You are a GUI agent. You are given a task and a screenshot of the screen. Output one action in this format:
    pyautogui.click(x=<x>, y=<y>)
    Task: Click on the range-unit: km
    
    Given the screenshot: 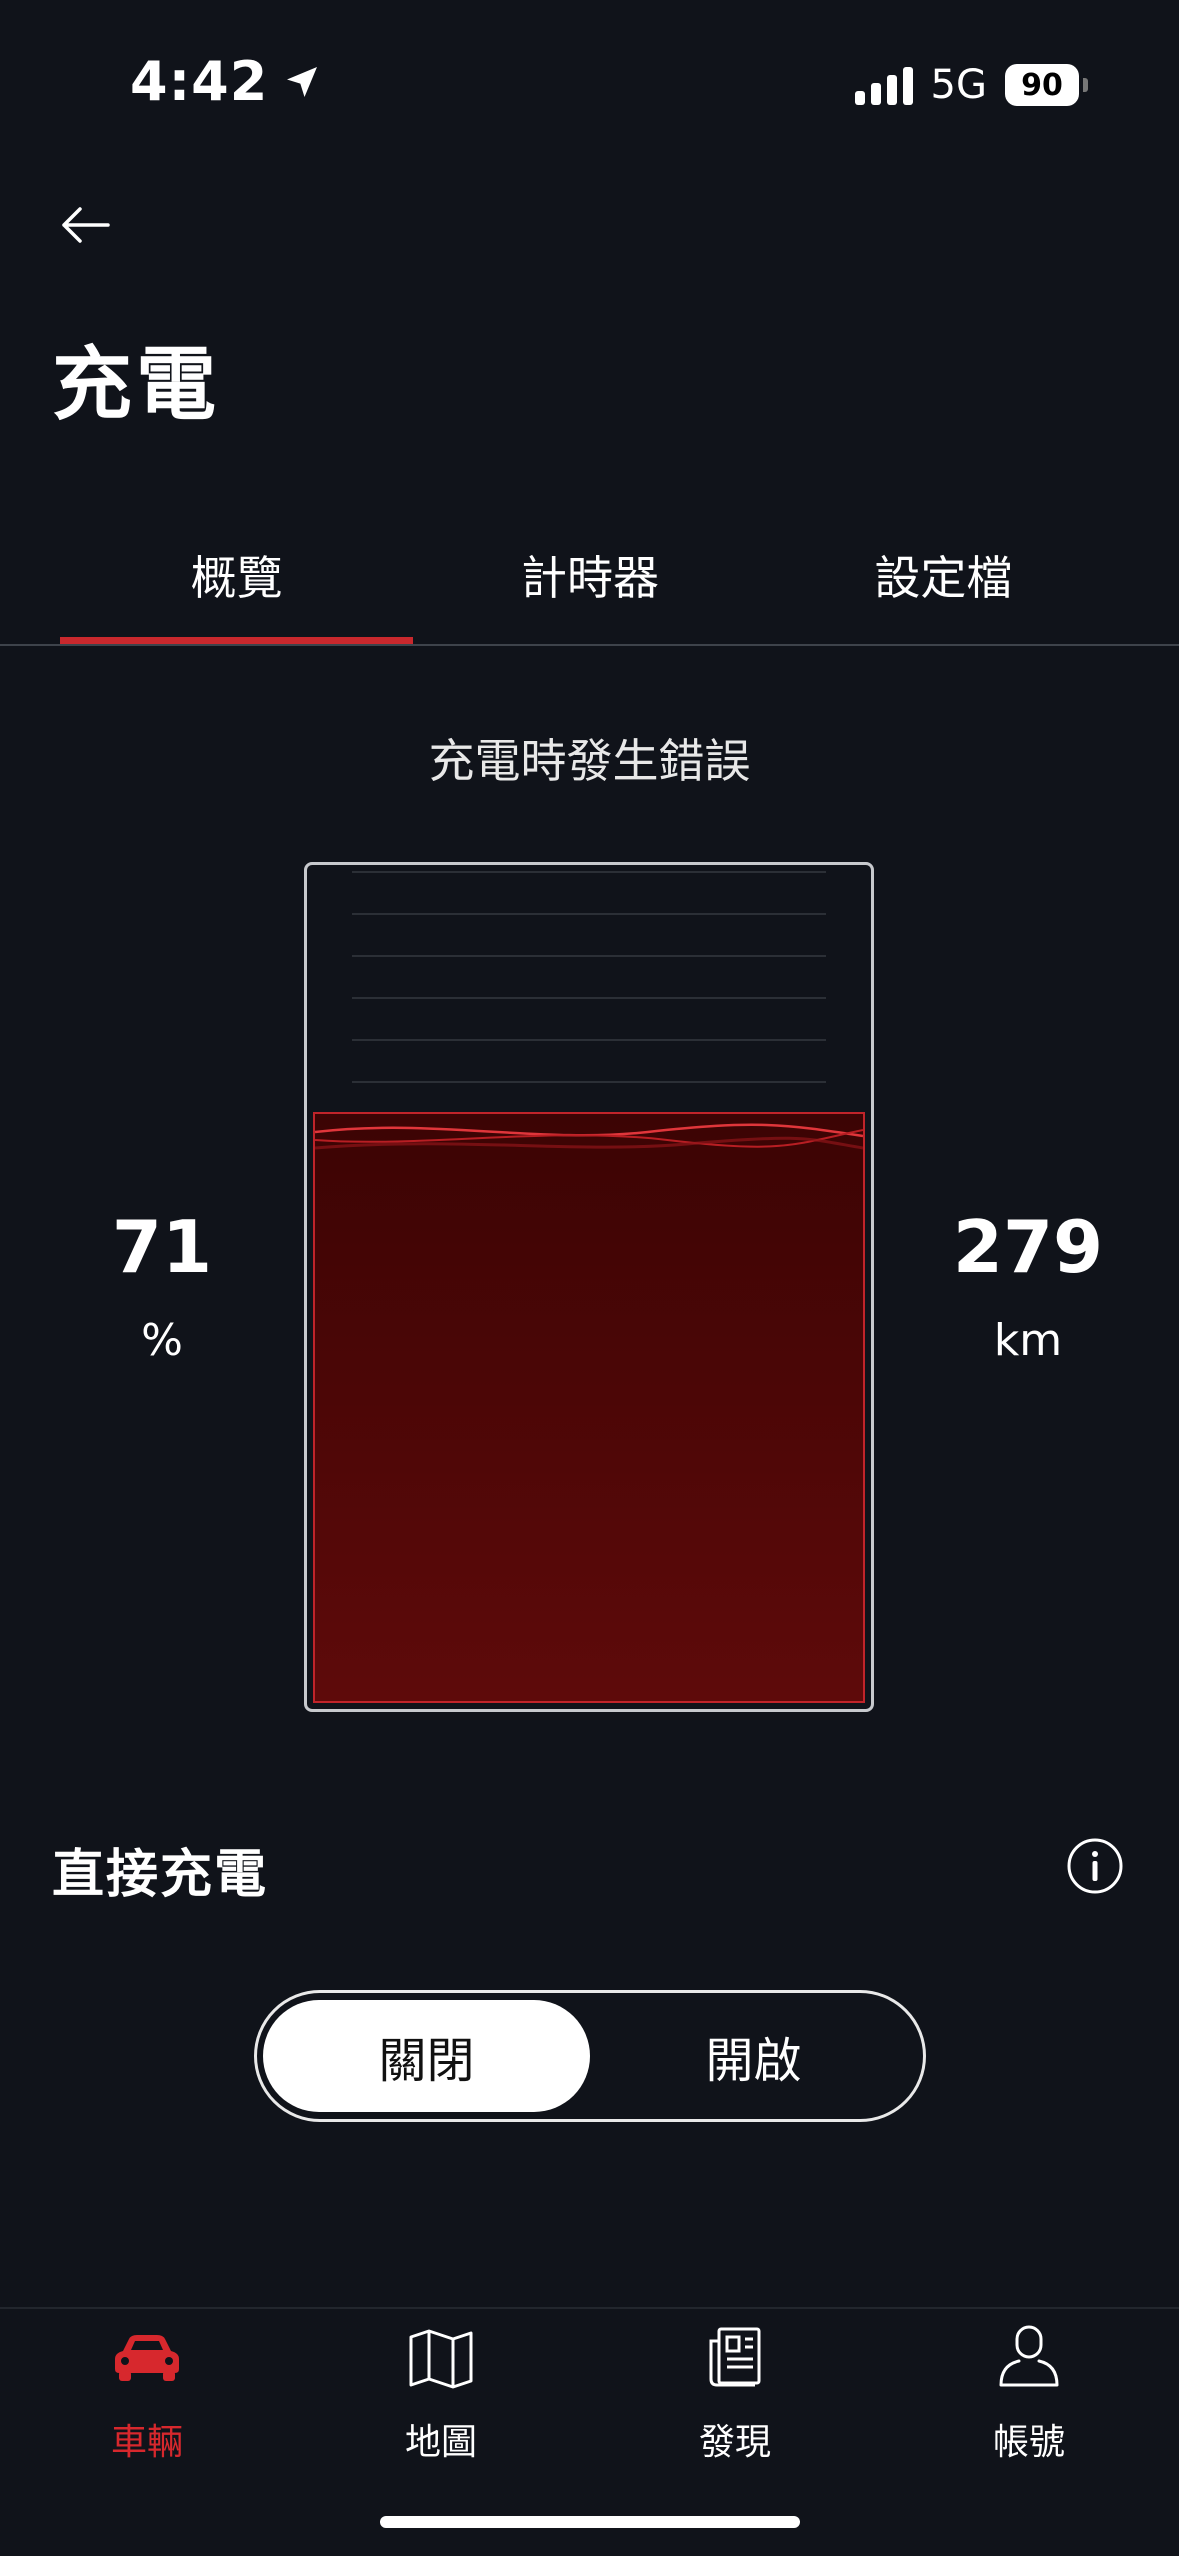 What is the action you would take?
    pyautogui.click(x=1028, y=1340)
    